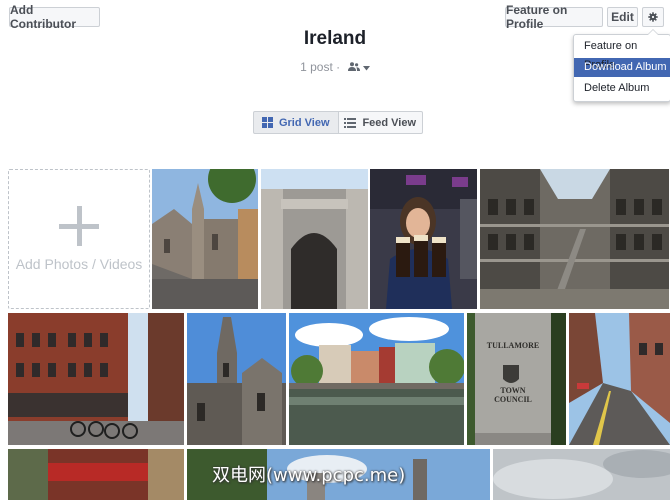  What do you see at coordinates (350, 122) in the screenshot?
I see `list-icon` at bounding box center [350, 122].